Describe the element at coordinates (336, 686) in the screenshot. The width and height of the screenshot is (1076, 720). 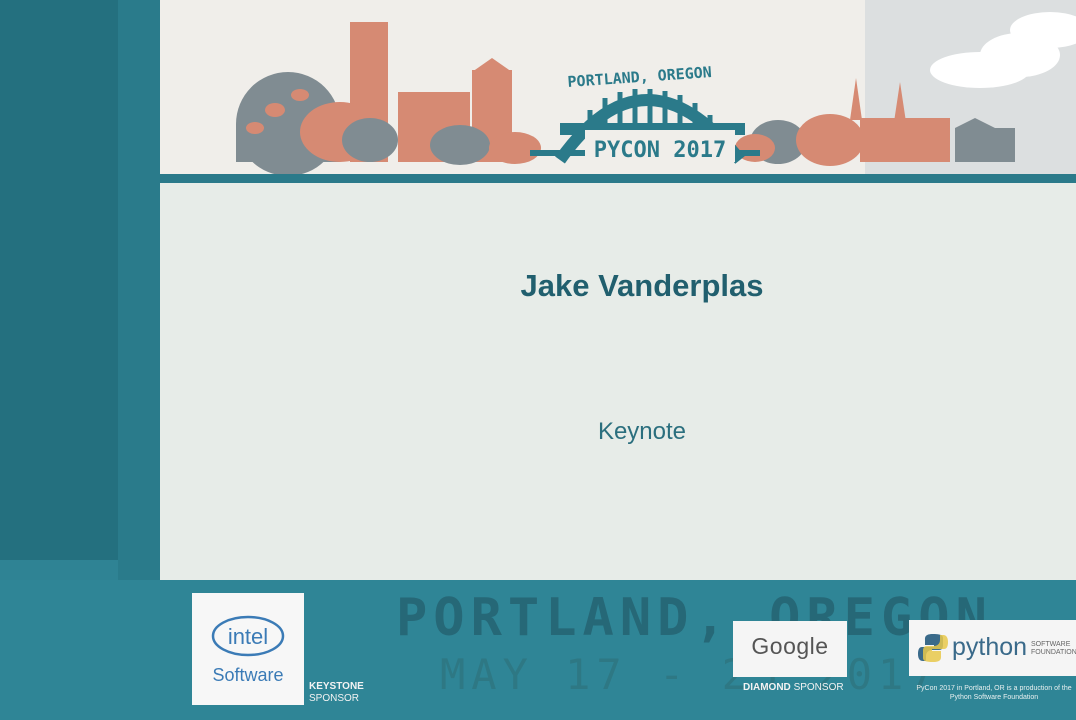
I see `keystone-label: KEYSTONE` at that location.